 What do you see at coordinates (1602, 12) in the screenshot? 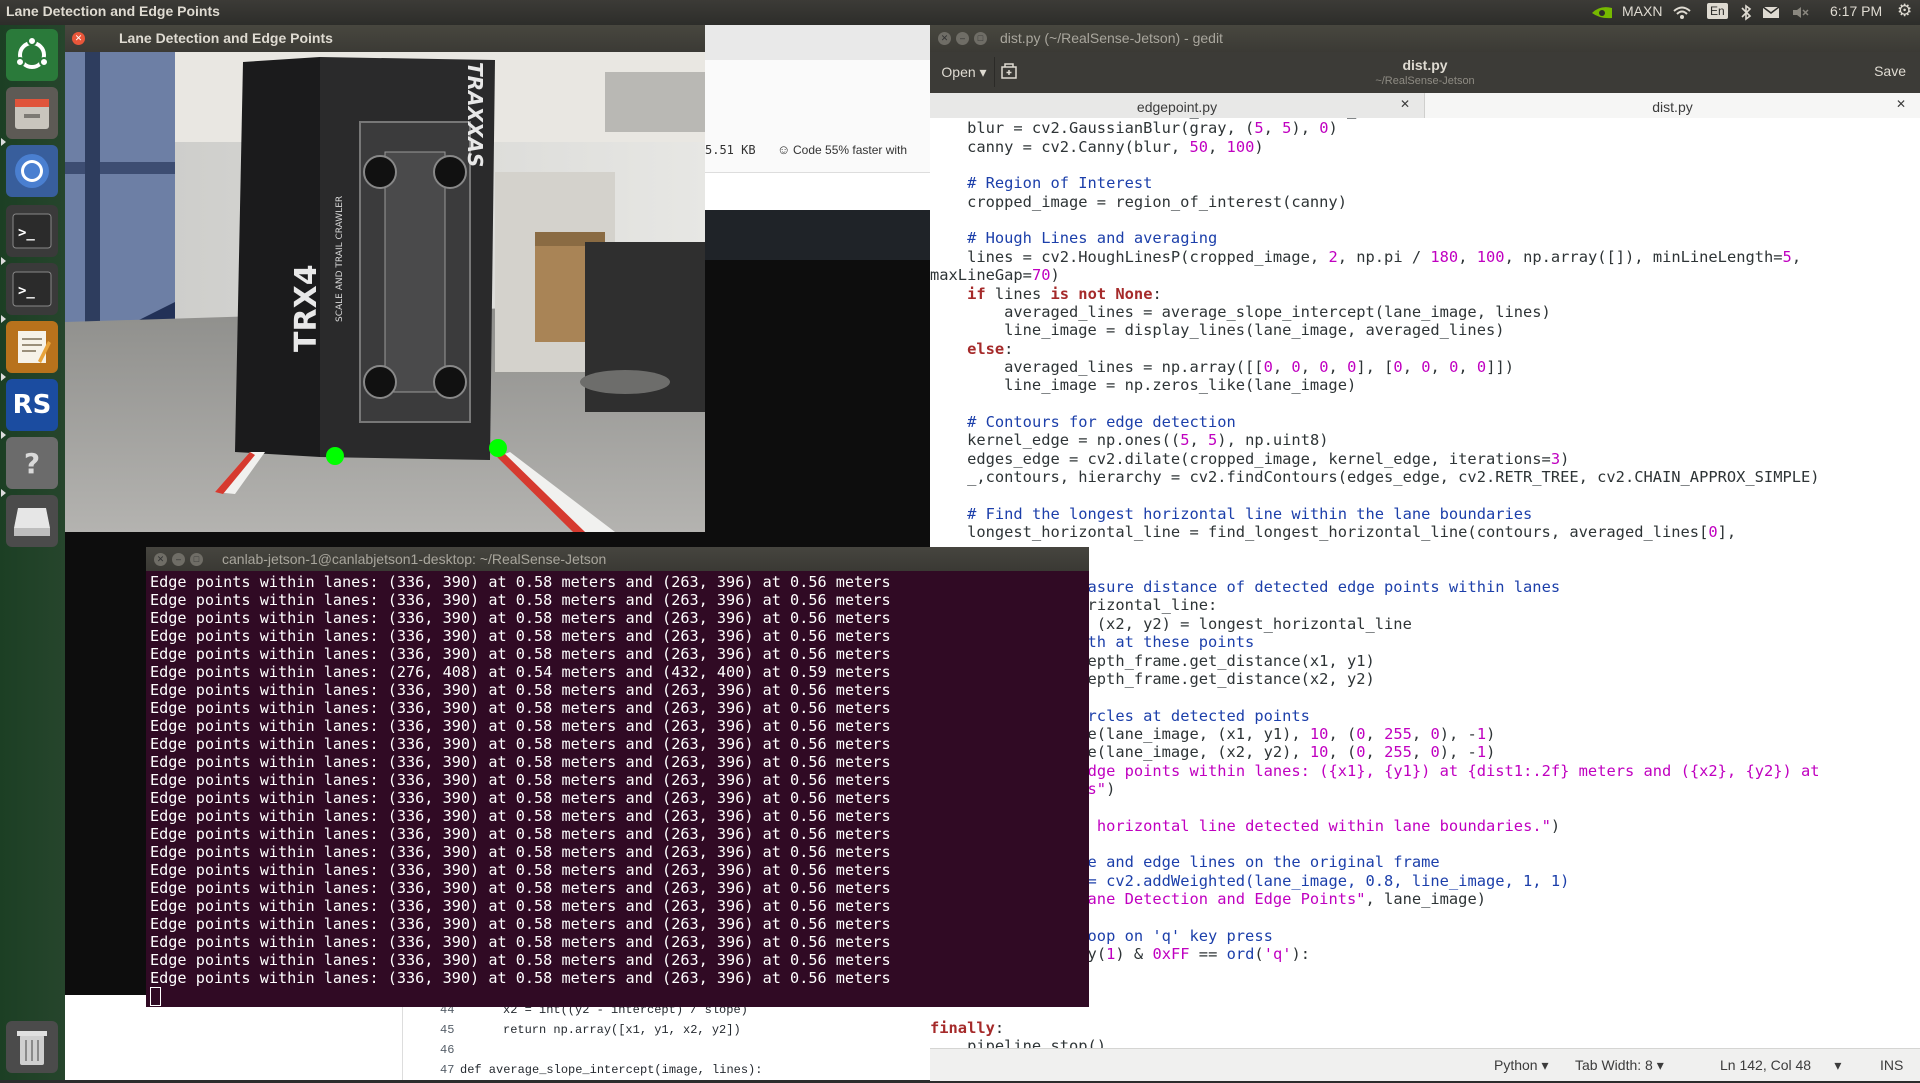
I see `nvidia-icon` at bounding box center [1602, 12].